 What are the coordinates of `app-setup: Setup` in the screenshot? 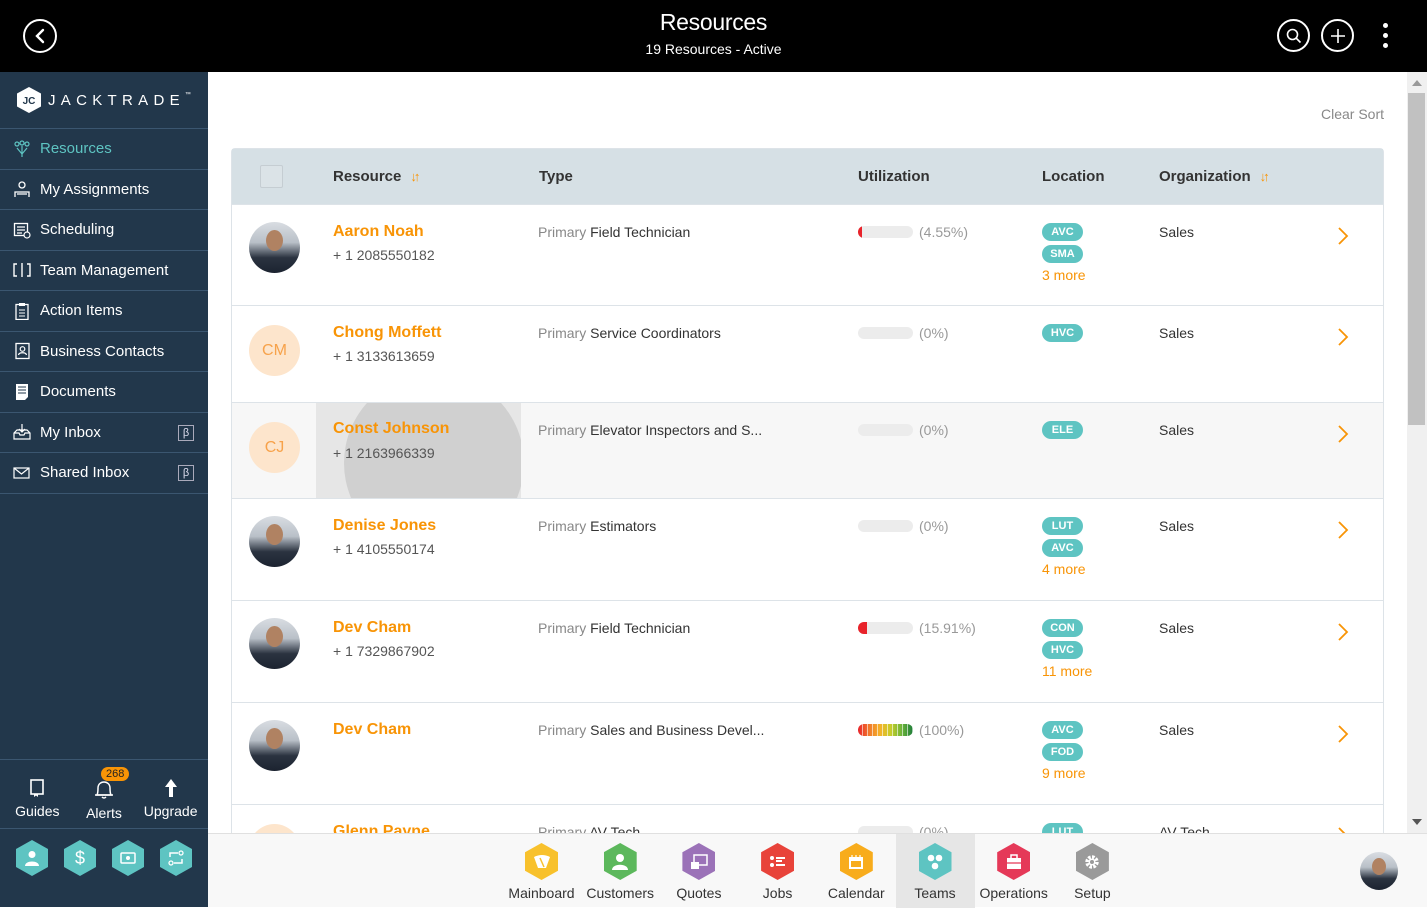 It's located at (1092, 871).